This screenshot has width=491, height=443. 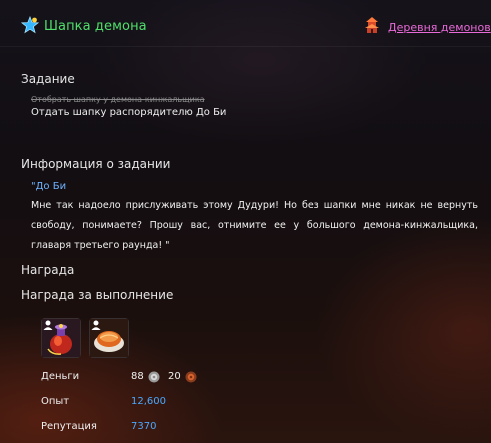 What do you see at coordinates (95, 26) in the screenshot?
I see `quest-title: Шапка демона` at bounding box center [95, 26].